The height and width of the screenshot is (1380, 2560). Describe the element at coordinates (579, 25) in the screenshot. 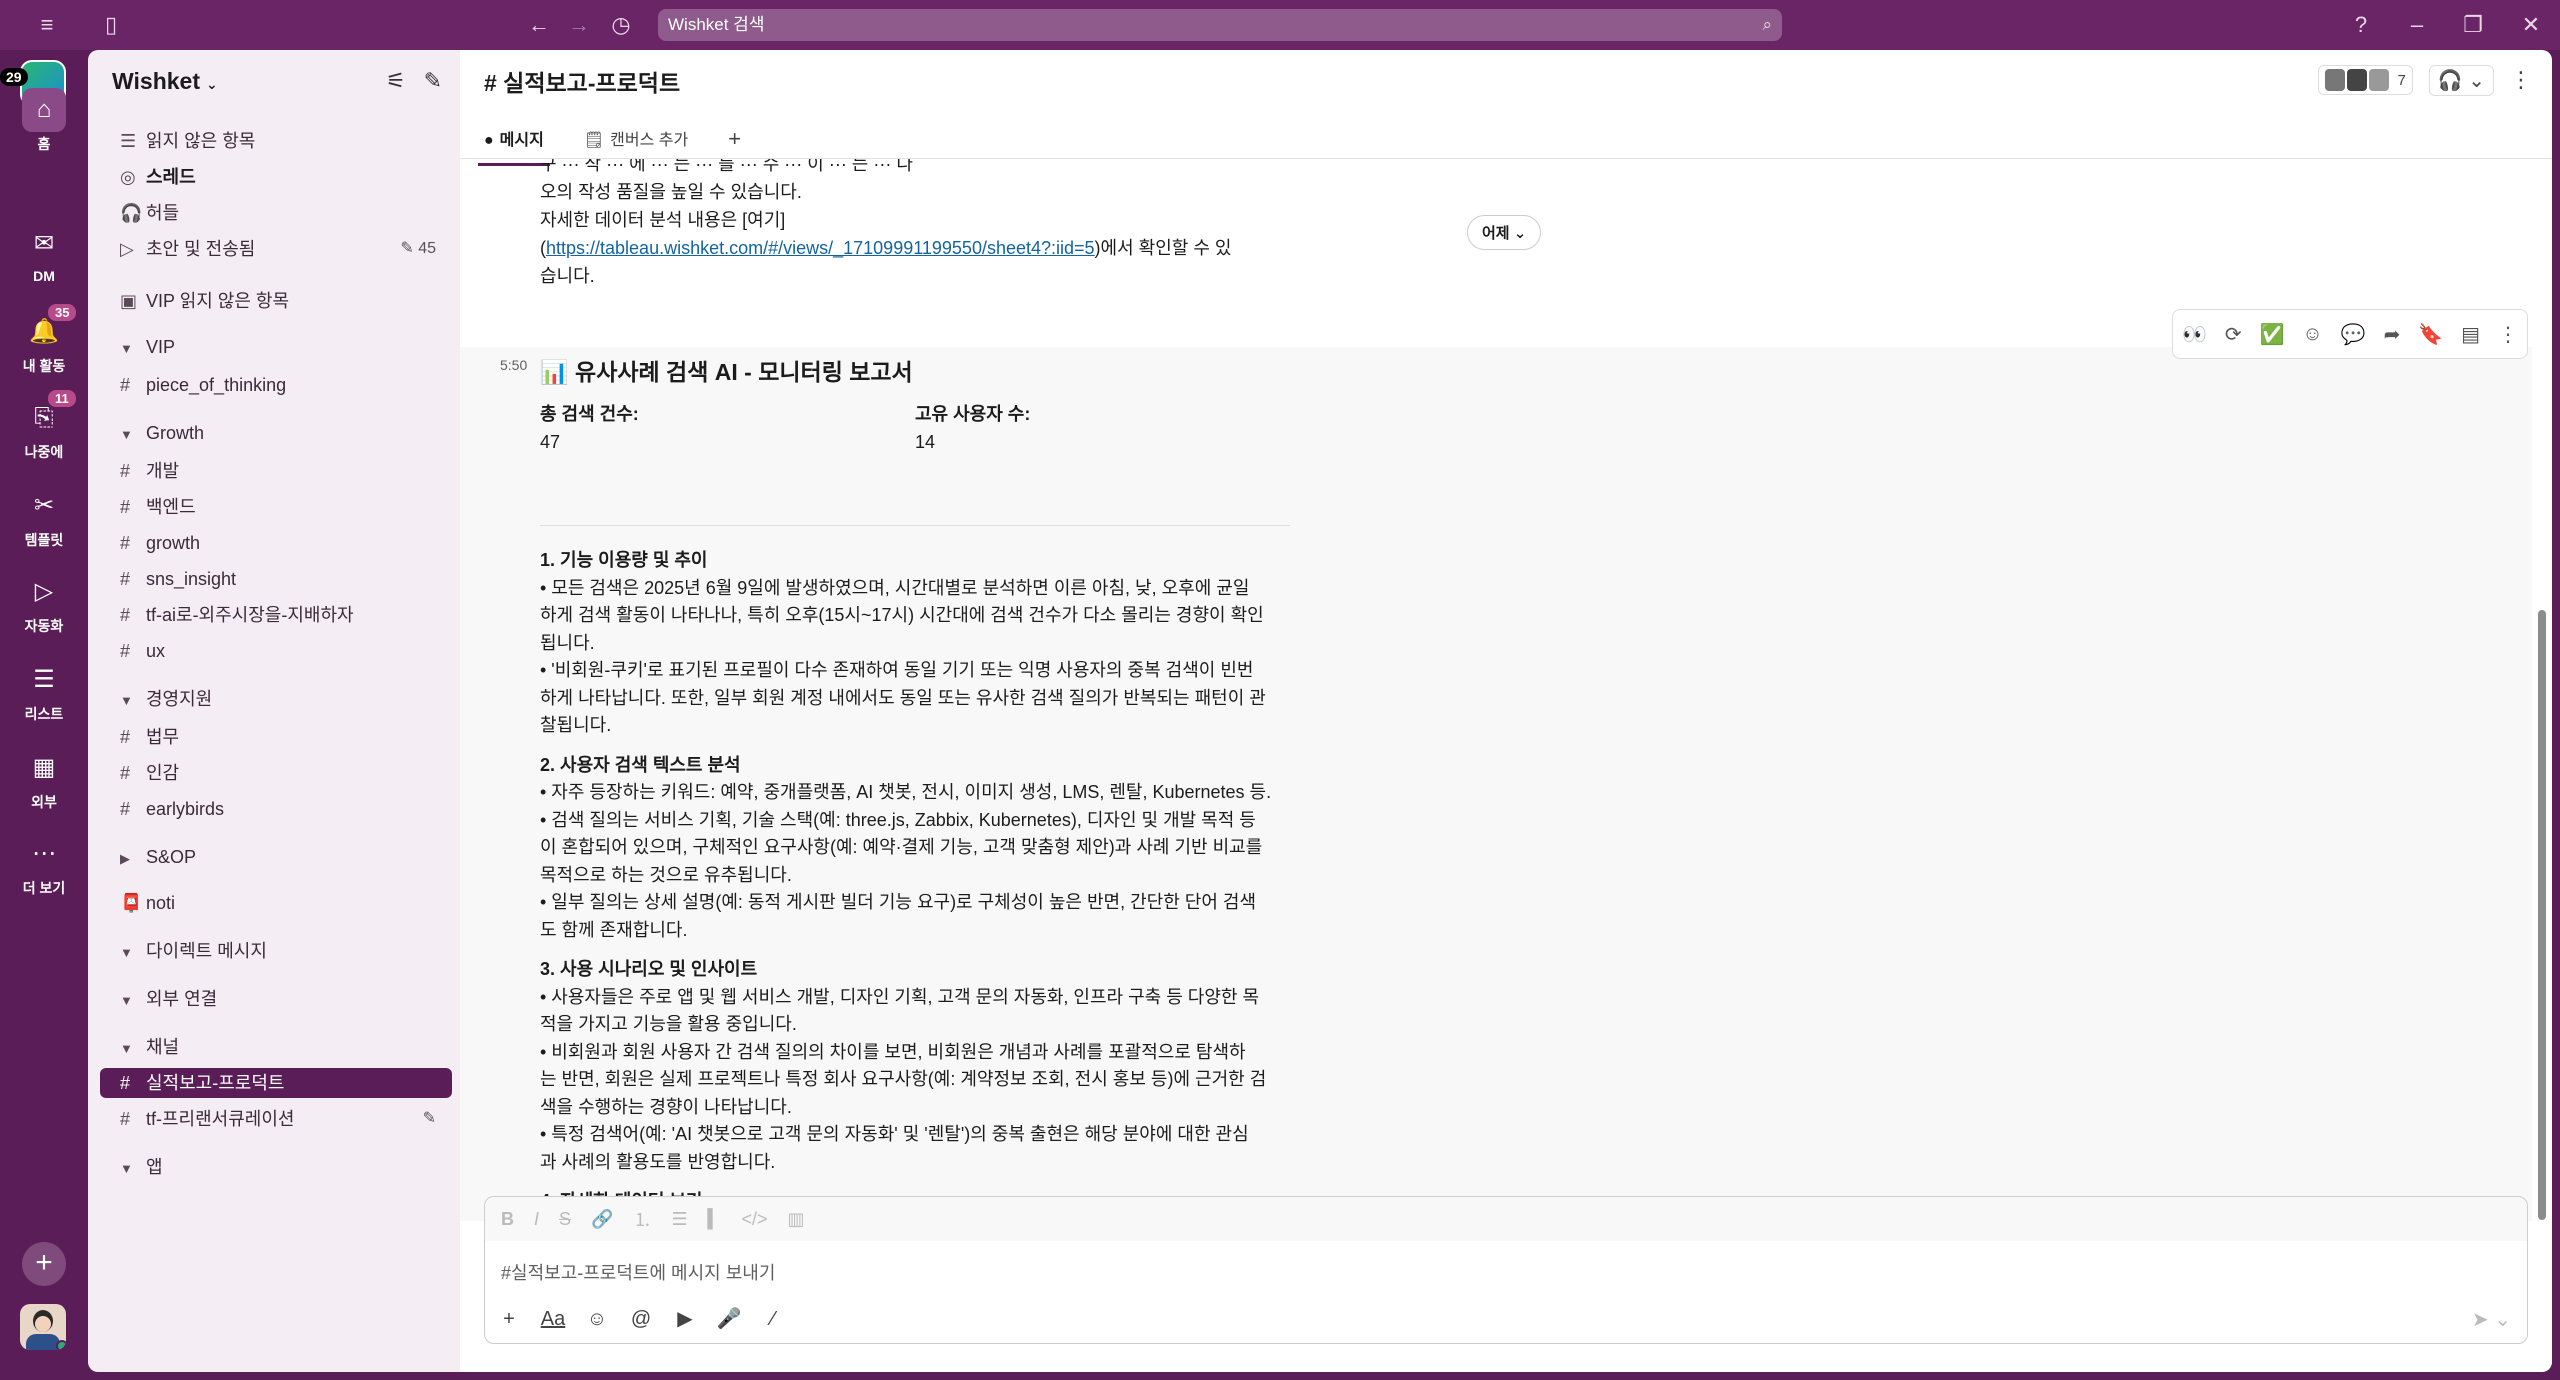

I see `forward-arrow-icon: →` at that location.